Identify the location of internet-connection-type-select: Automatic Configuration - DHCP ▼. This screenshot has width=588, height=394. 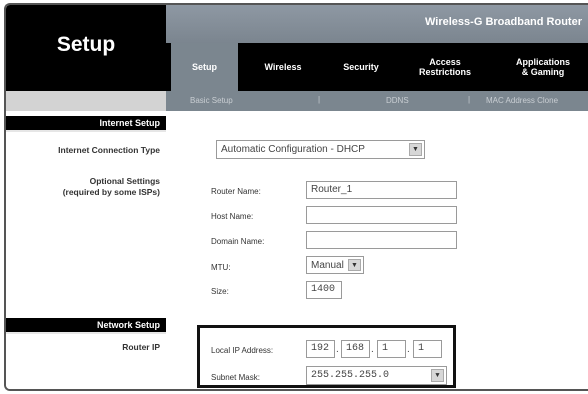
(320, 149).